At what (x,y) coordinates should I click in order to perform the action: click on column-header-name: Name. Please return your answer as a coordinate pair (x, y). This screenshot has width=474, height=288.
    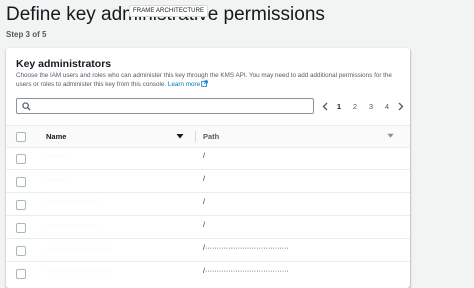
    Looking at the image, I should click on (56, 136).